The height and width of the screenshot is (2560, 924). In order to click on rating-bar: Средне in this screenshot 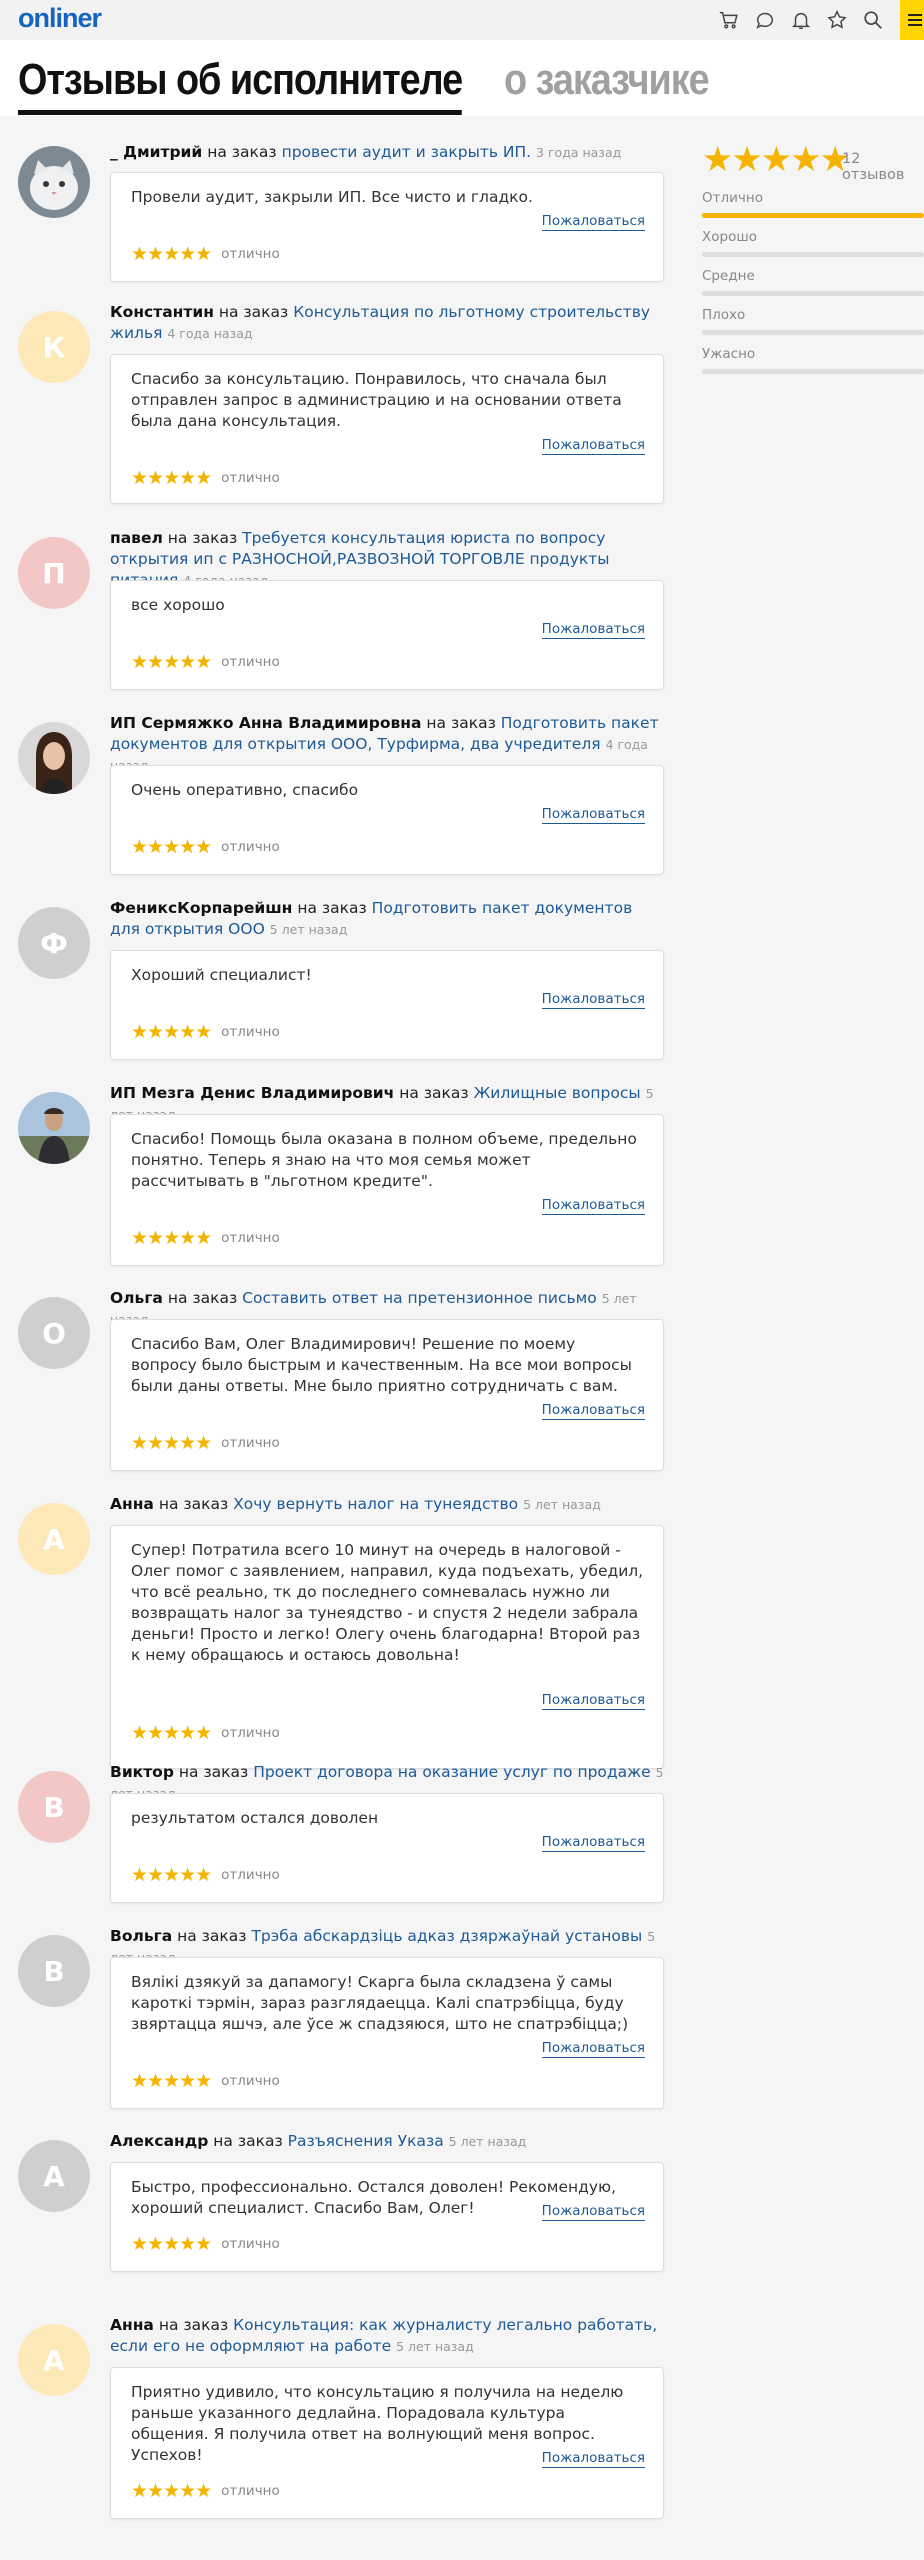, I will do `click(813, 282)`.